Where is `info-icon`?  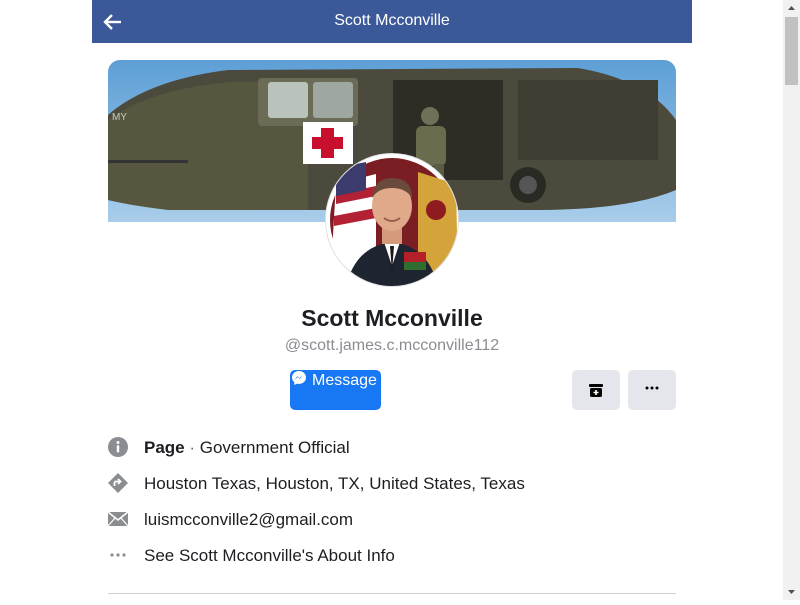 info-icon is located at coordinates (118, 447).